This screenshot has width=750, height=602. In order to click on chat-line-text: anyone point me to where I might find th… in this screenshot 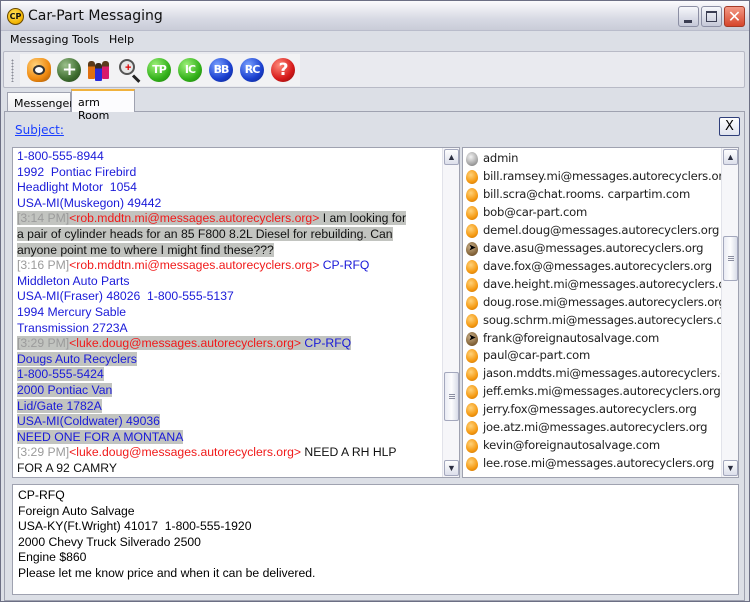, I will do `click(145, 249)`.